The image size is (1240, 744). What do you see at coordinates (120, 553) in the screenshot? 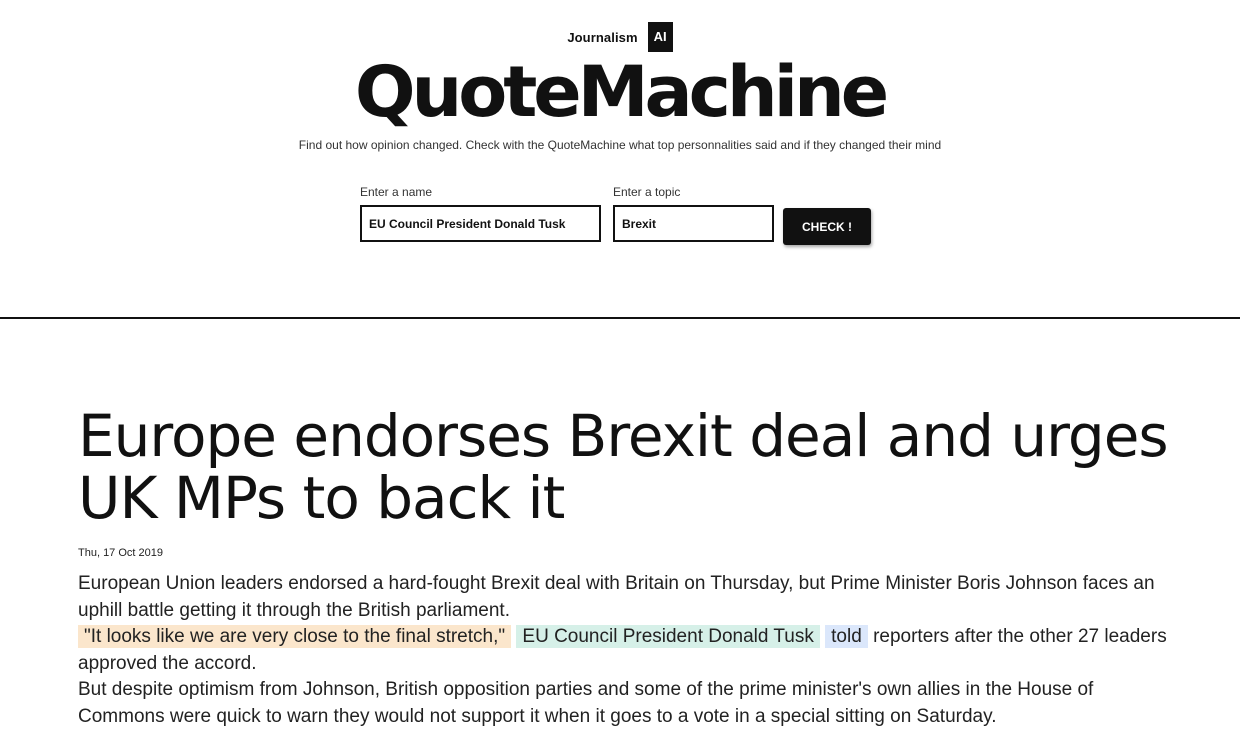
I see `article-date: Thu, 17 Oct 2019` at bounding box center [120, 553].